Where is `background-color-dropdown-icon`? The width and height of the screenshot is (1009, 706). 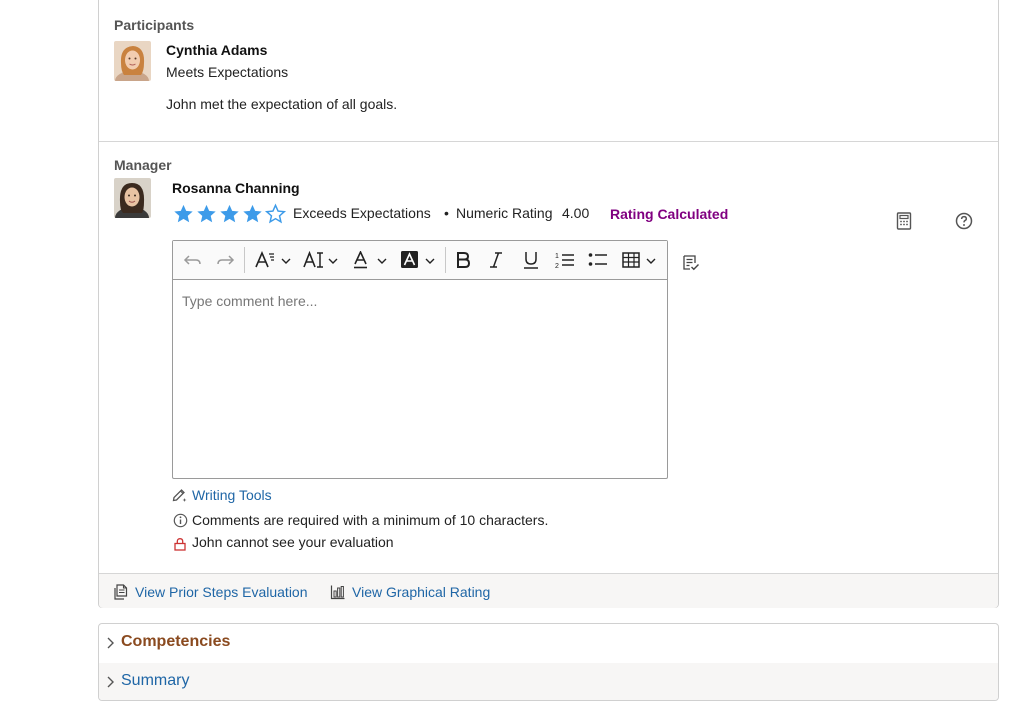
background-color-dropdown-icon is located at coordinates (420, 260).